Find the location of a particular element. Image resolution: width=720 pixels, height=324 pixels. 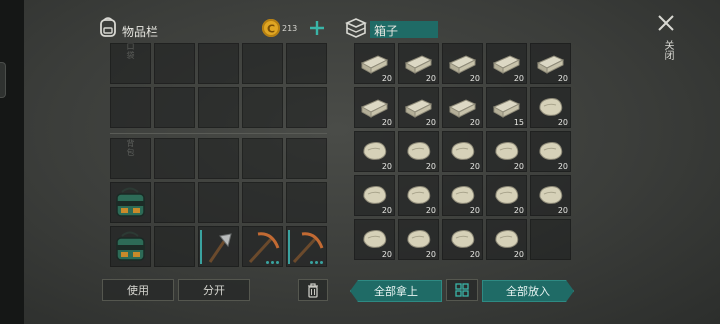

currency-amount: 213 is located at coordinates (290, 28).